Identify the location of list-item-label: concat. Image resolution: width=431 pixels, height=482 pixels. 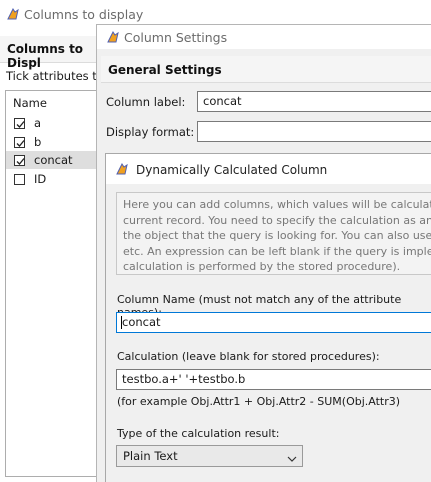
(53, 160).